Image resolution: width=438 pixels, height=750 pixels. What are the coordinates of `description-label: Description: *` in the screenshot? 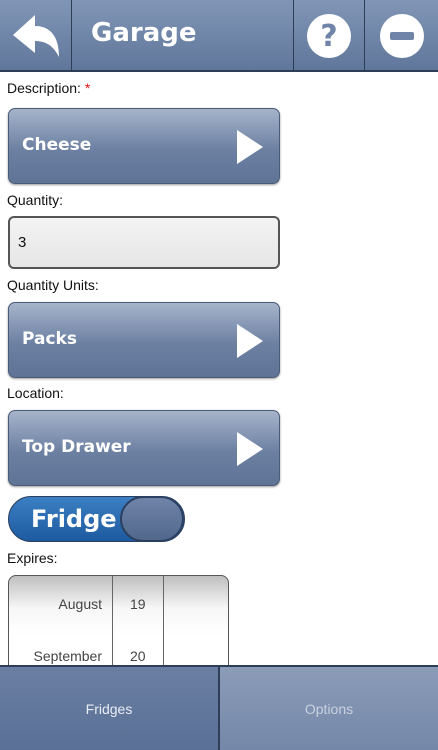 It's located at (48, 88).